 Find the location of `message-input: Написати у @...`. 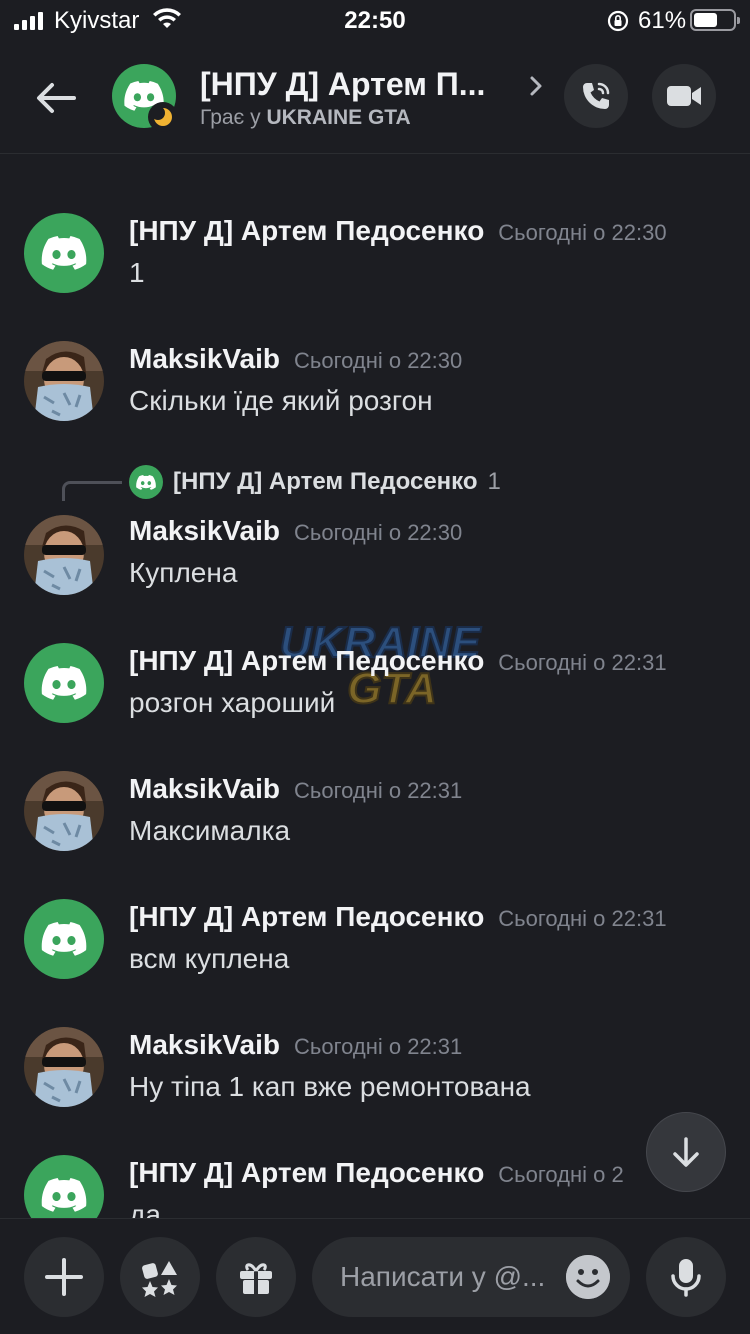

message-input: Написати у @... is located at coordinates (471, 1277).